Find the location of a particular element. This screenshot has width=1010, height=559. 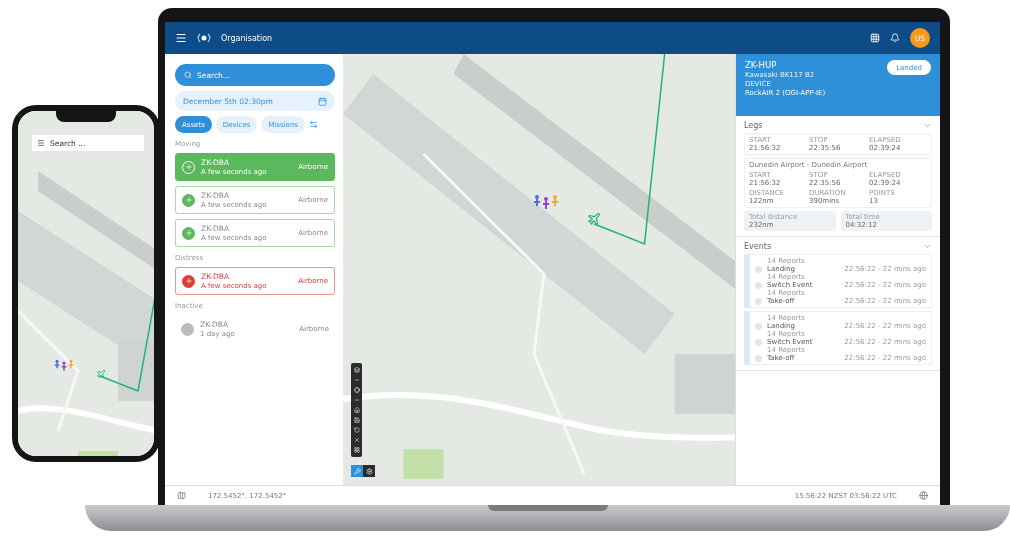

swap-icon is located at coordinates (313, 124).